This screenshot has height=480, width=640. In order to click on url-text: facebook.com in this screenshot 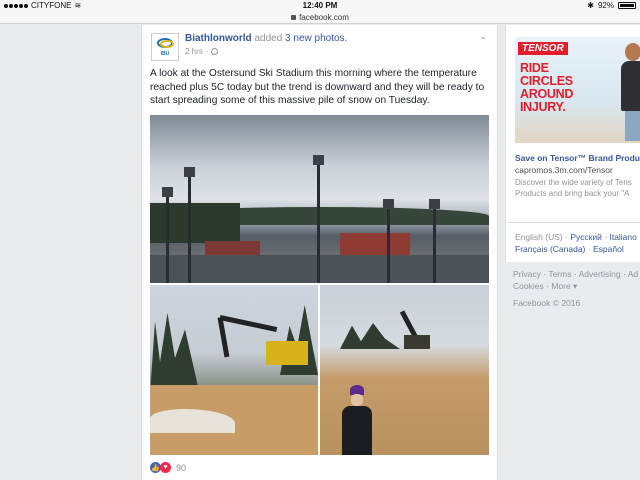, I will do `click(324, 17)`.